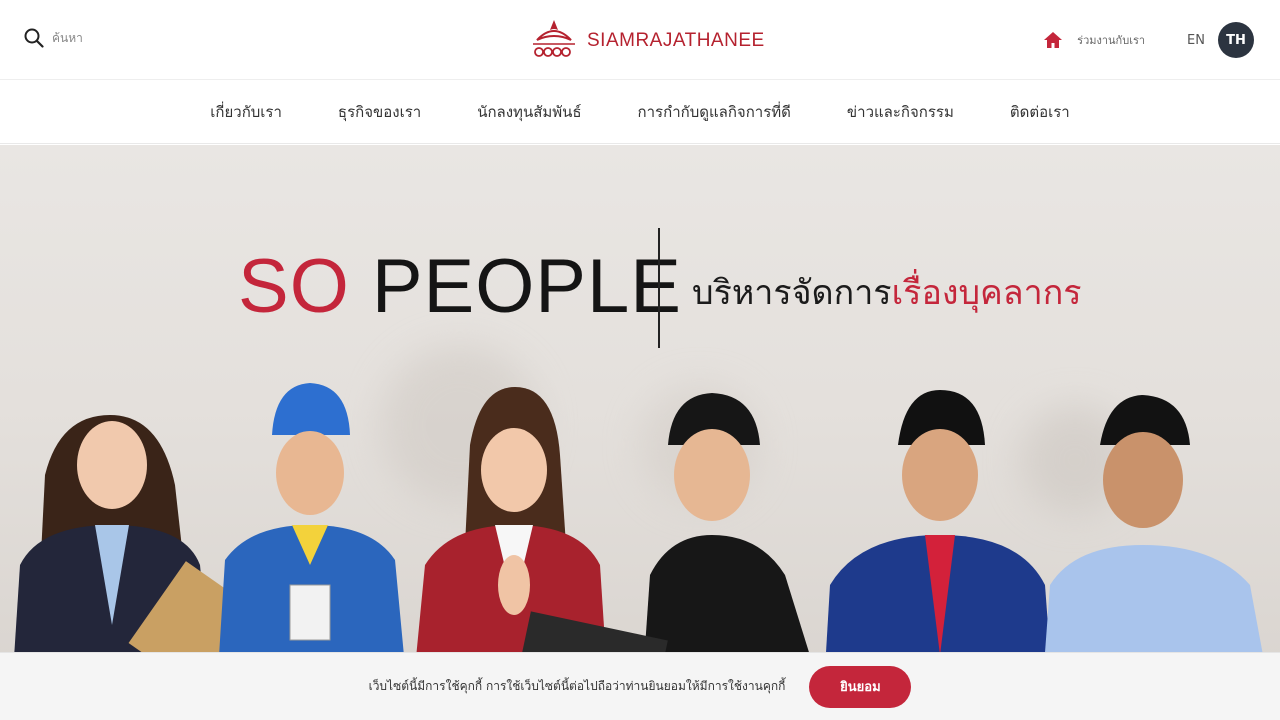 Image resolution: width=1280 pixels, height=720 pixels. I want to click on search-input: ค้นหา, so click(67, 38).